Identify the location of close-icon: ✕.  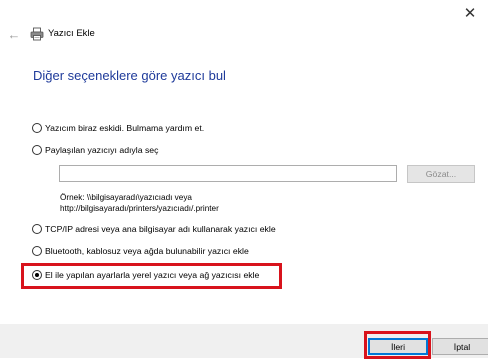
(470, 13).